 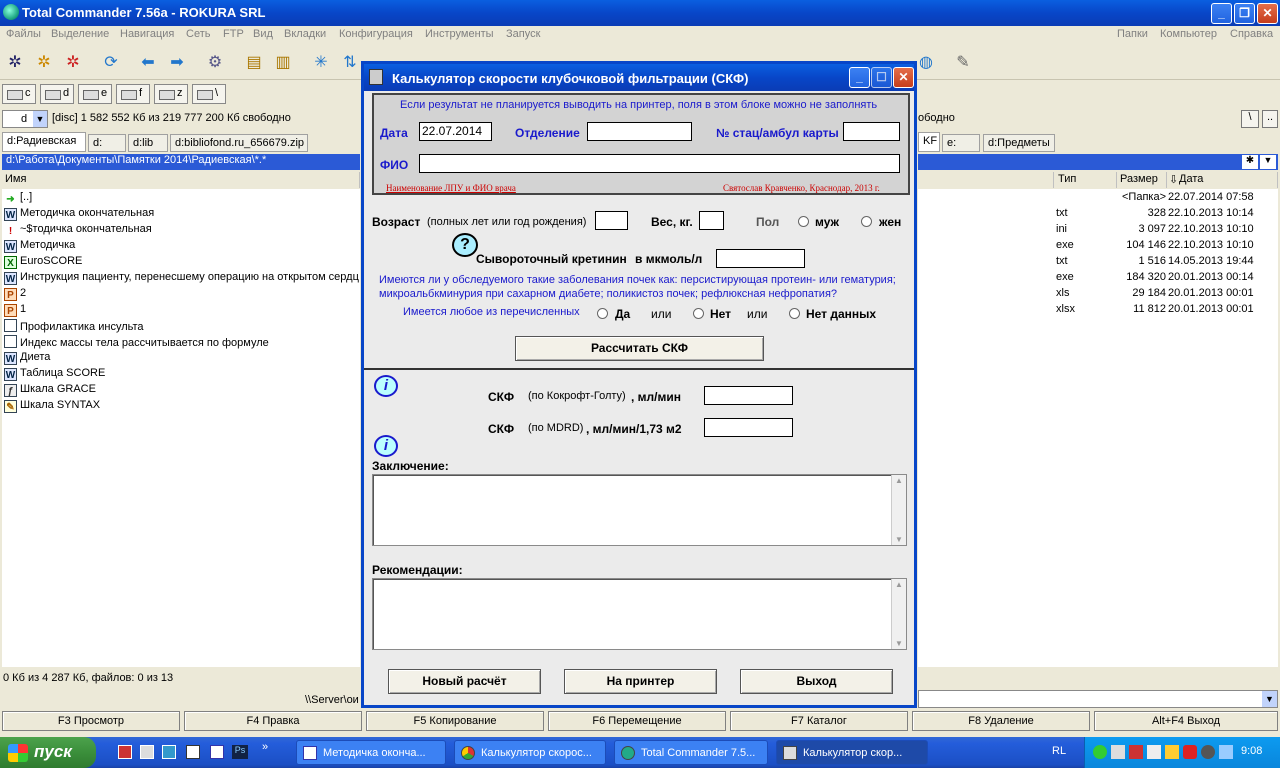 What do you see at coordinates (819, 721) in the screenshot?
I see `f7-mkdir-button: F7 Каталог` at bounding box center [819, 721].